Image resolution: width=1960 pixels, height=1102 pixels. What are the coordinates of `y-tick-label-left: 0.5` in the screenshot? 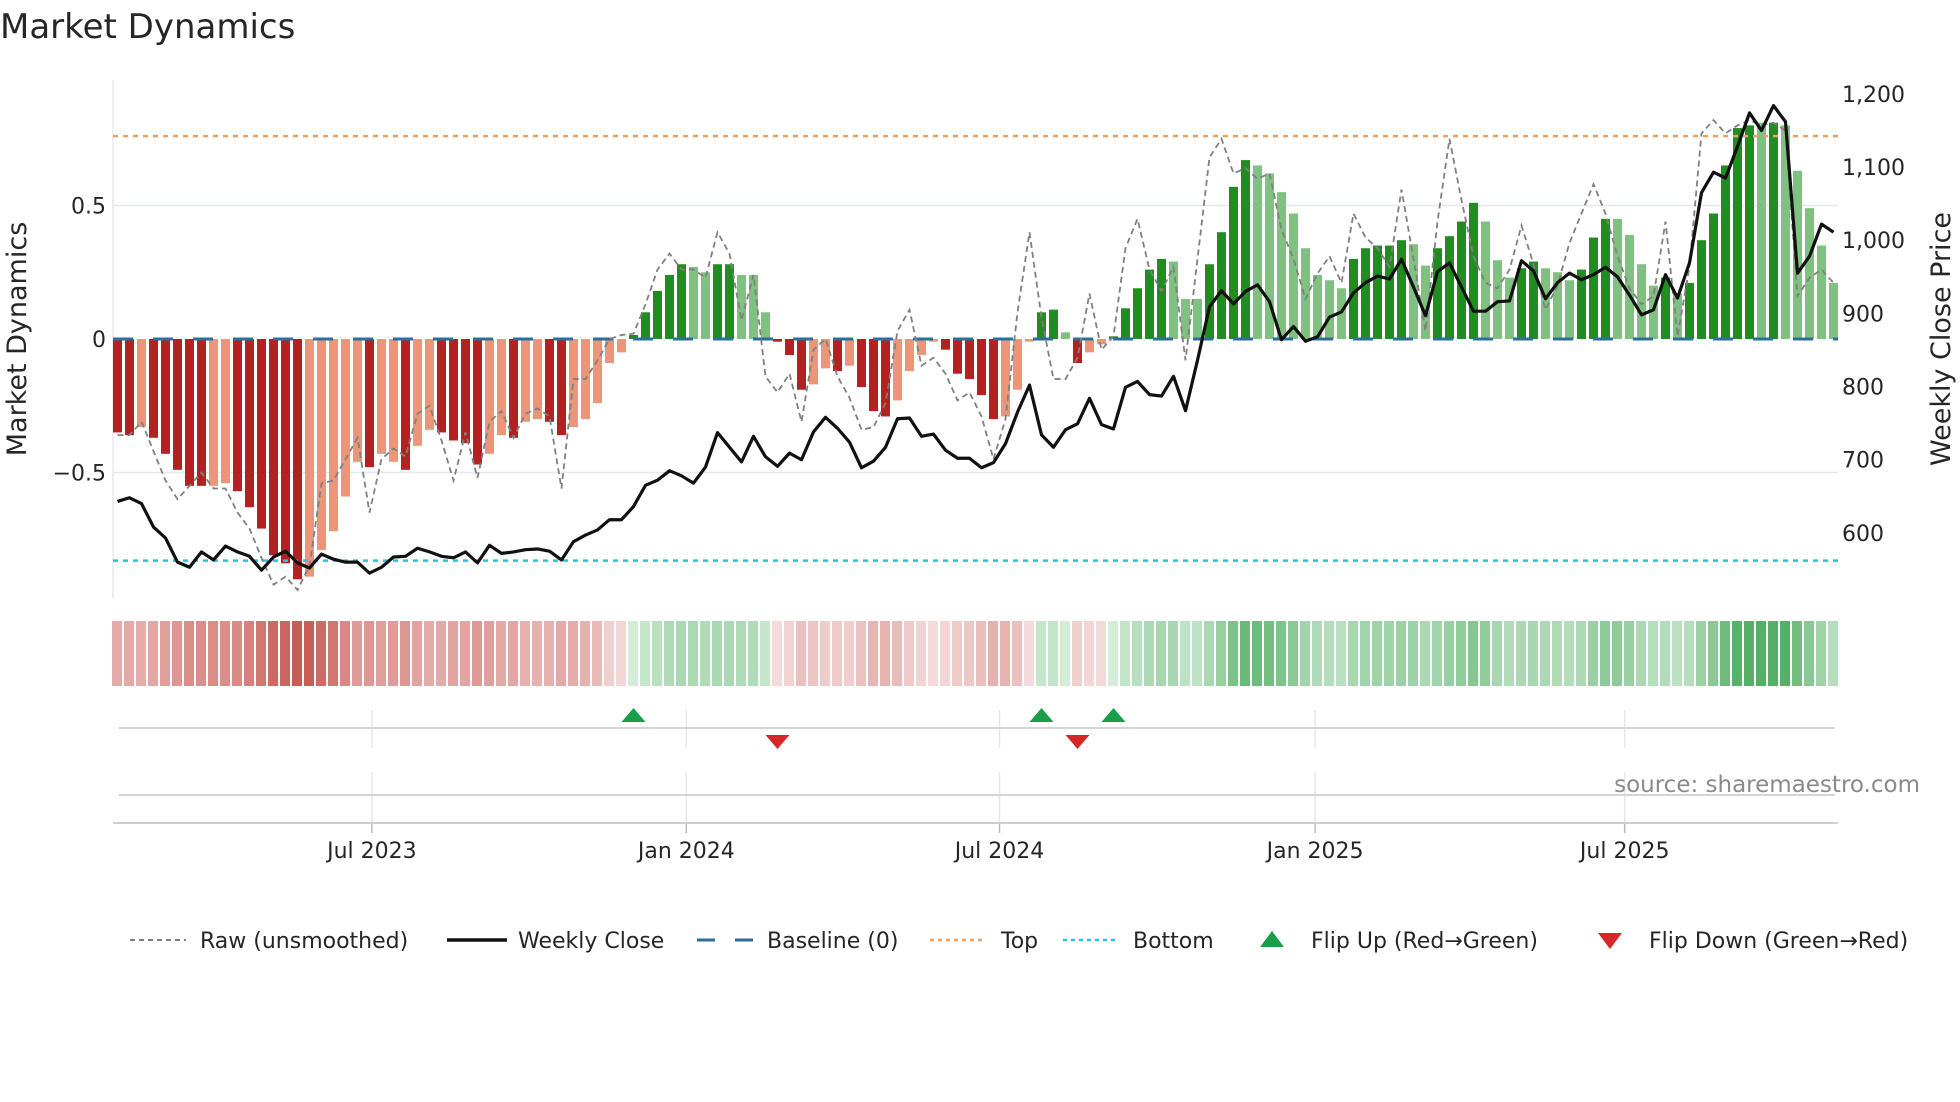 It's located at (88, 206).